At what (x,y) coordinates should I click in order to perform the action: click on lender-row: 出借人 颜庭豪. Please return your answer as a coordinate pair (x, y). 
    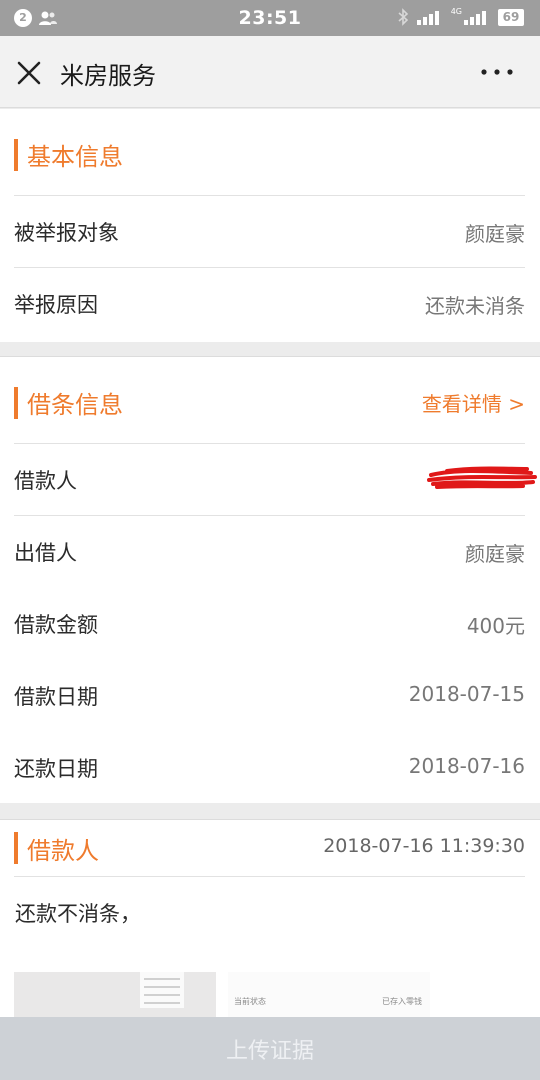
    Looking at the image, I should click on (269, 551).